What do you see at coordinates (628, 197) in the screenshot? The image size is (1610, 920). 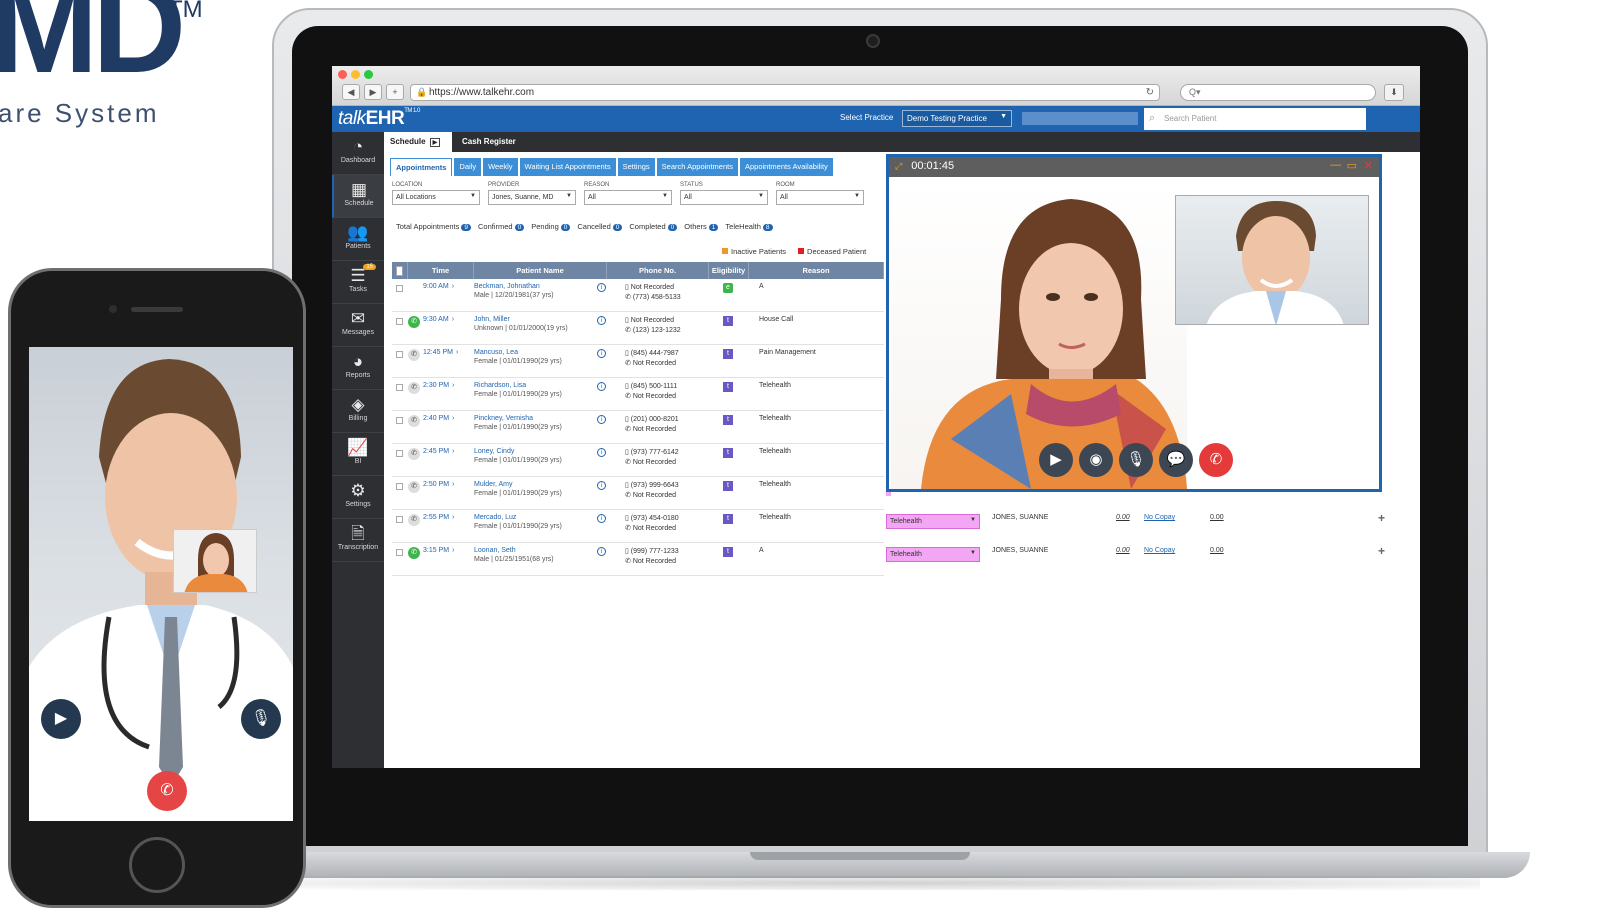 I see `reason-select: All ▼` at bounding box center [628, 197].